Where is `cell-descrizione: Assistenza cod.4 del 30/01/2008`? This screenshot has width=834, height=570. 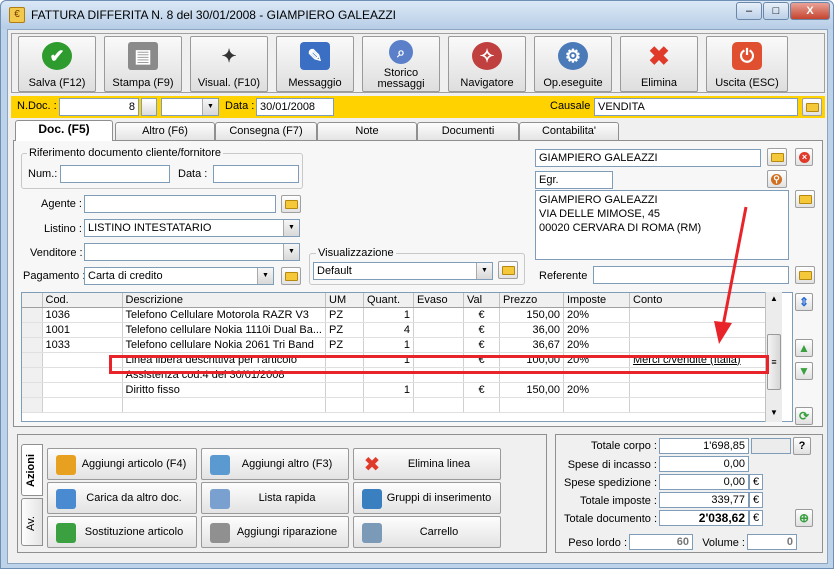 cell-descrizione: Assistenza cod.4 del 30/01/2008 is located at coordinates (224, 375).